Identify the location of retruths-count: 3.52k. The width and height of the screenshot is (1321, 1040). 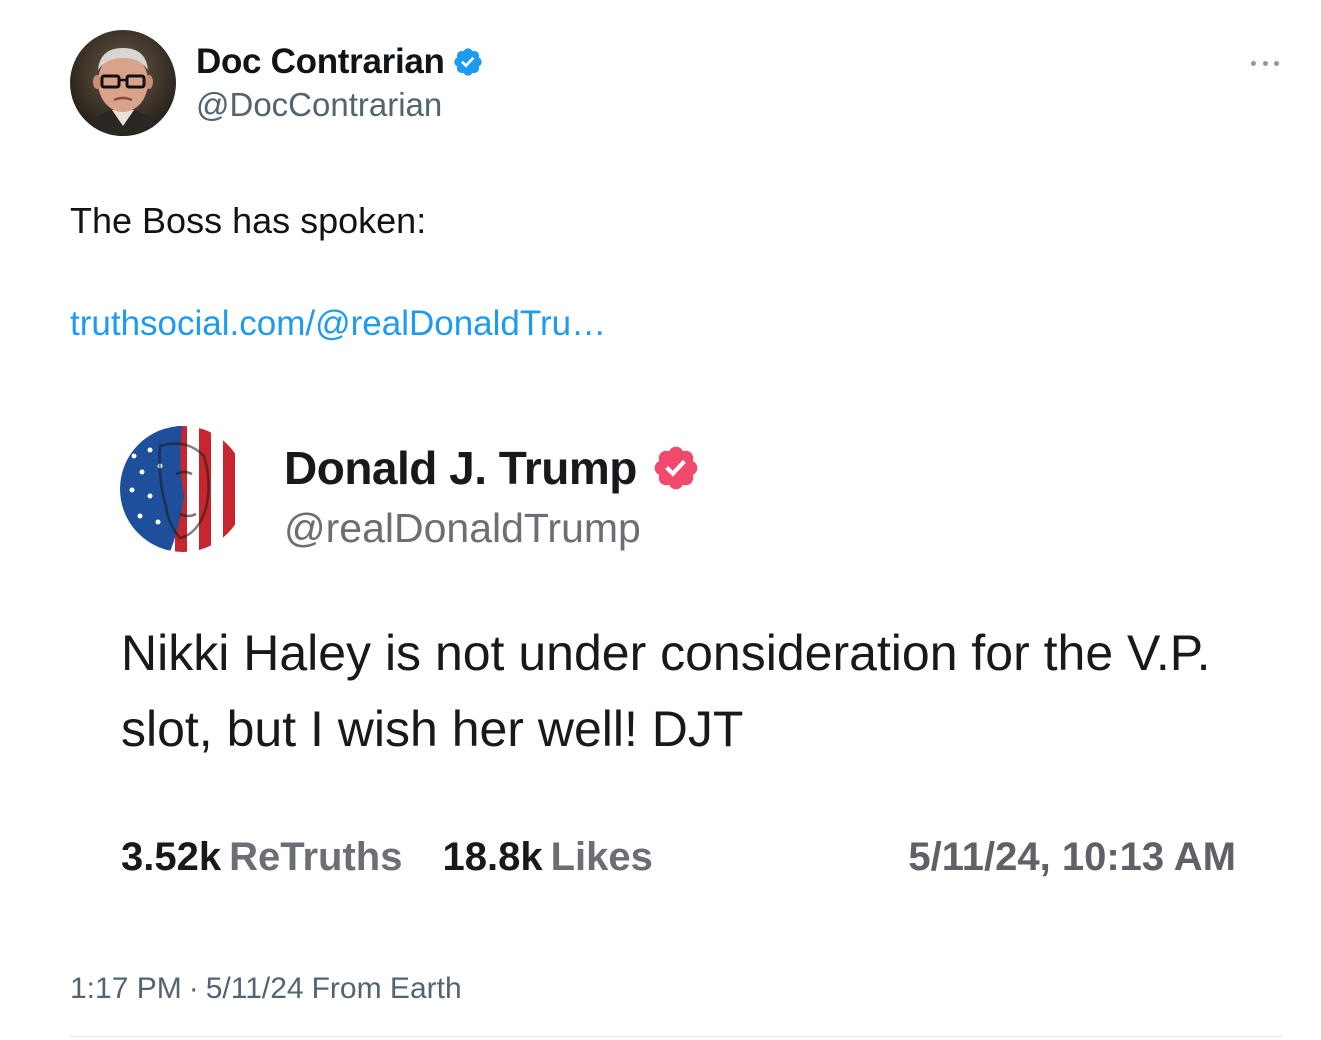
(171, 857).